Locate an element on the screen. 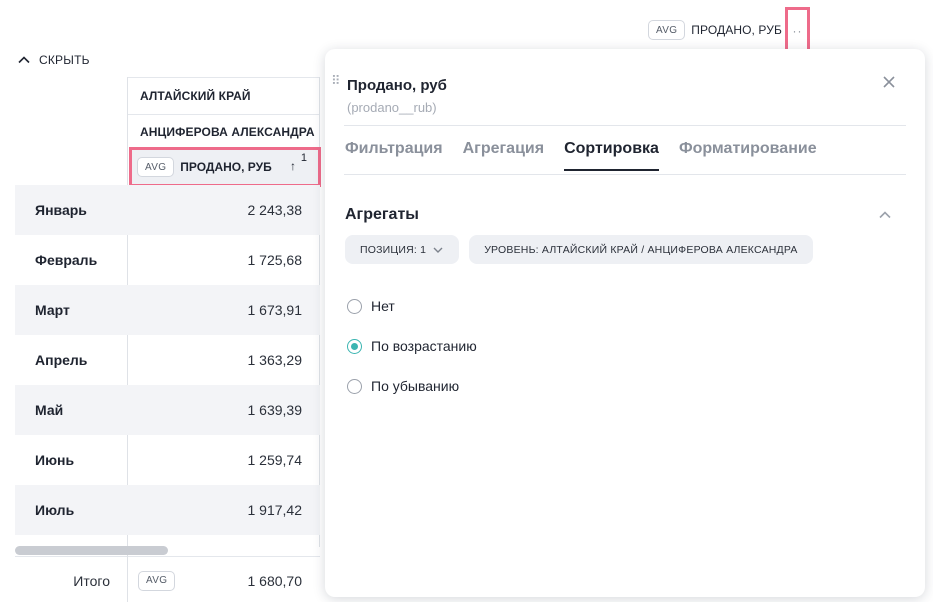 Image resolution: width=933 pixels, height=602 pixels. tab-filtering: Фильтрация is located at coordinates (394, 154).